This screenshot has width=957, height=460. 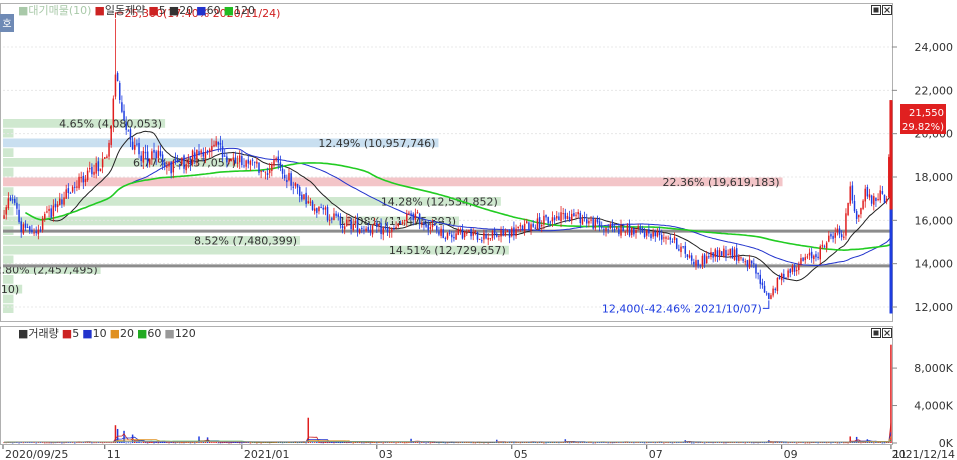 I want to click on x-axis-label: 03, so click(x=386, y=454).